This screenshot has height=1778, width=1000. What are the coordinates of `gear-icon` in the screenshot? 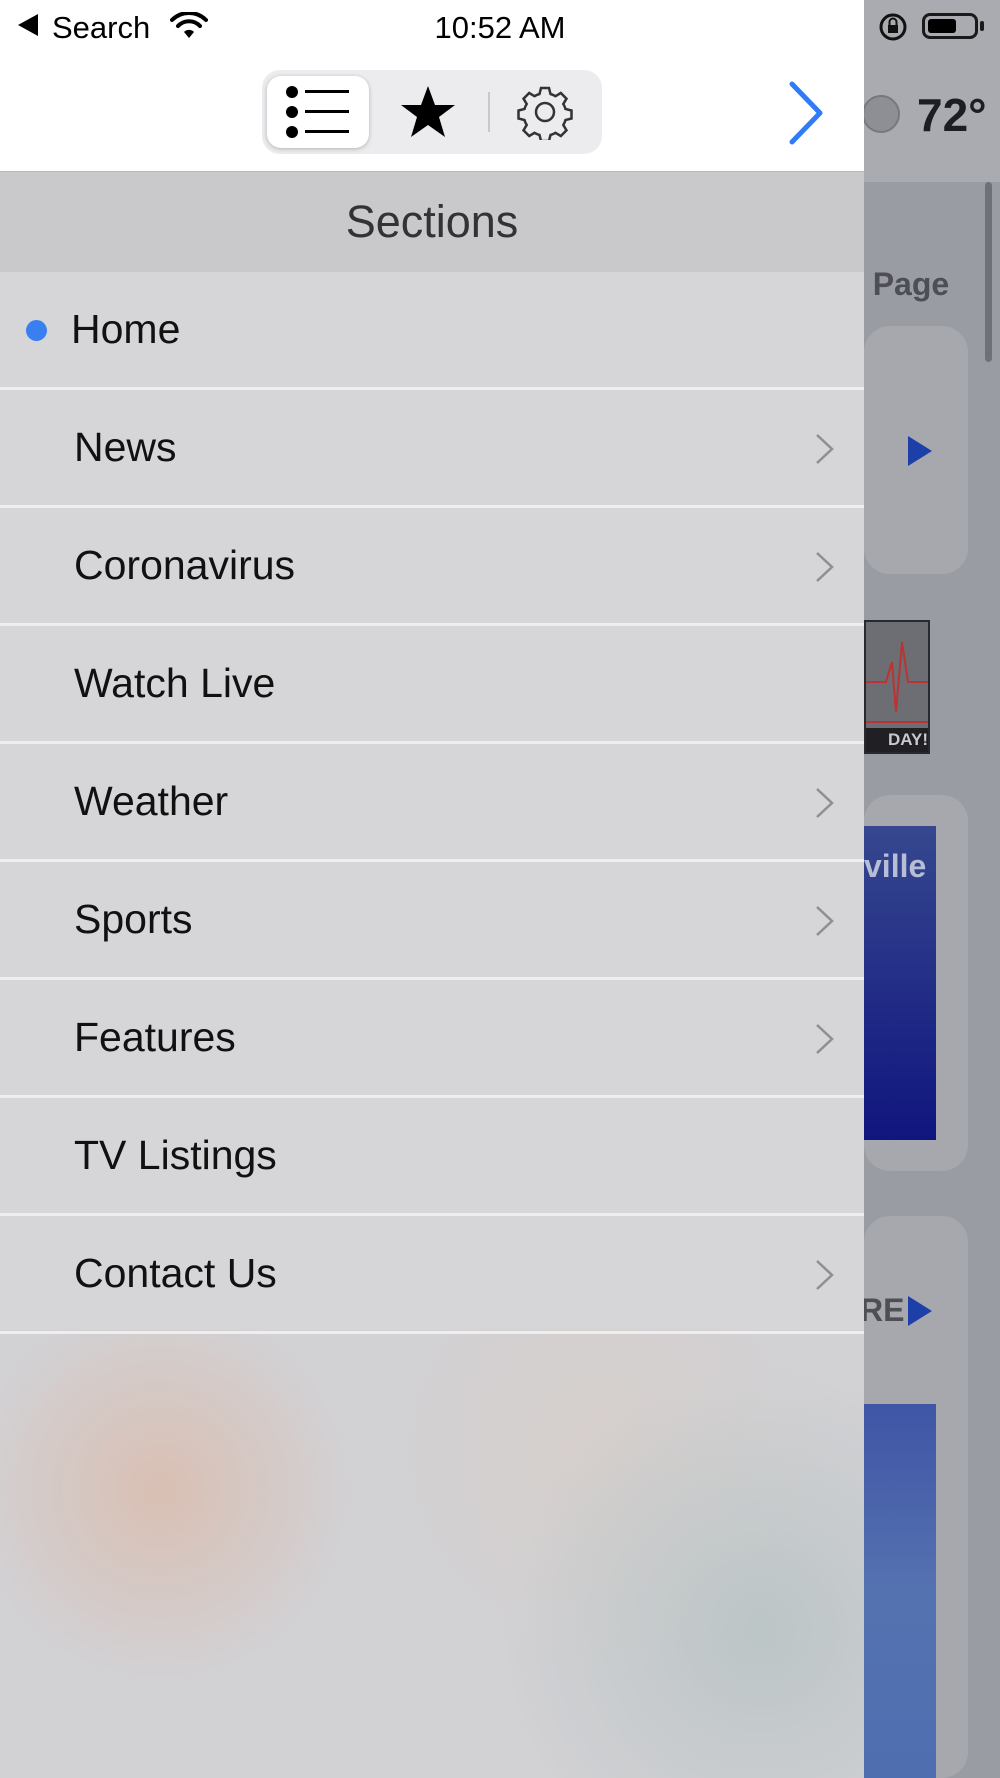 It's located at (545, 113).